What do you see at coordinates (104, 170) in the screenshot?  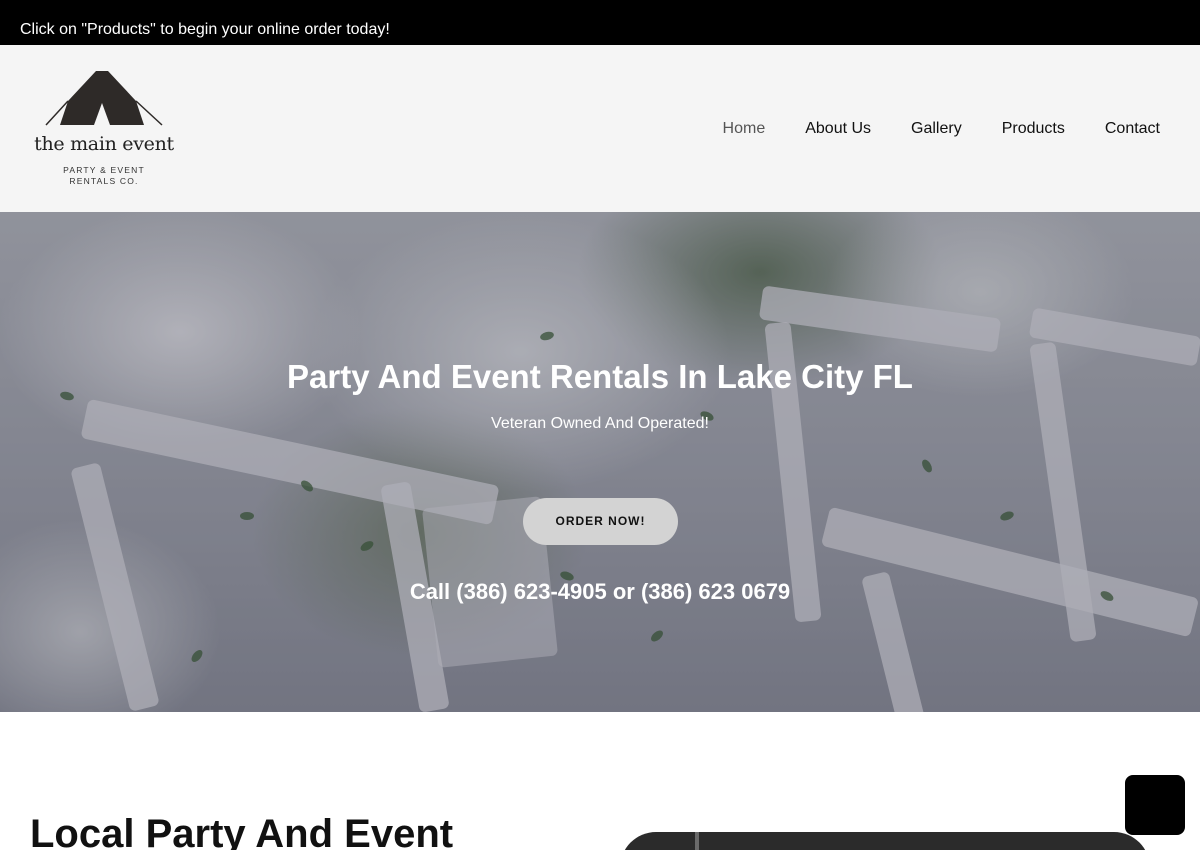 I see `logo-tagline-line1: PARTY & EVENT` at bounding box center [104, 170].